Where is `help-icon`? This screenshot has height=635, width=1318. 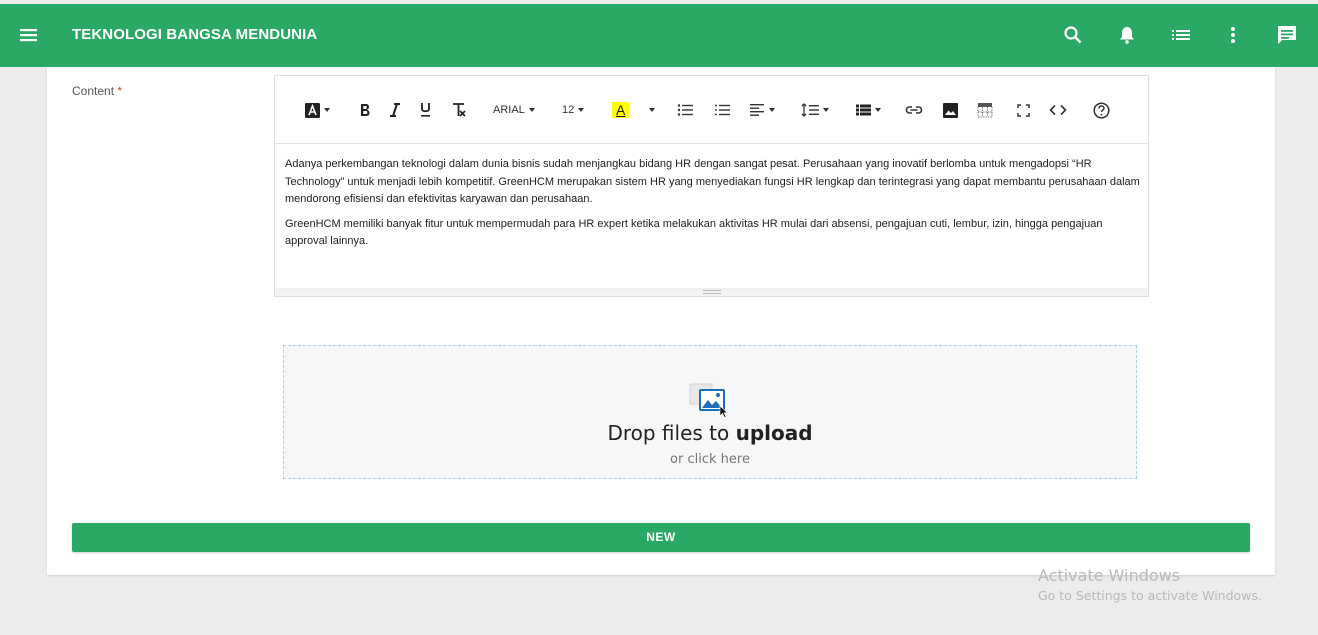 help-icon is located at coordinates (1101, 110).